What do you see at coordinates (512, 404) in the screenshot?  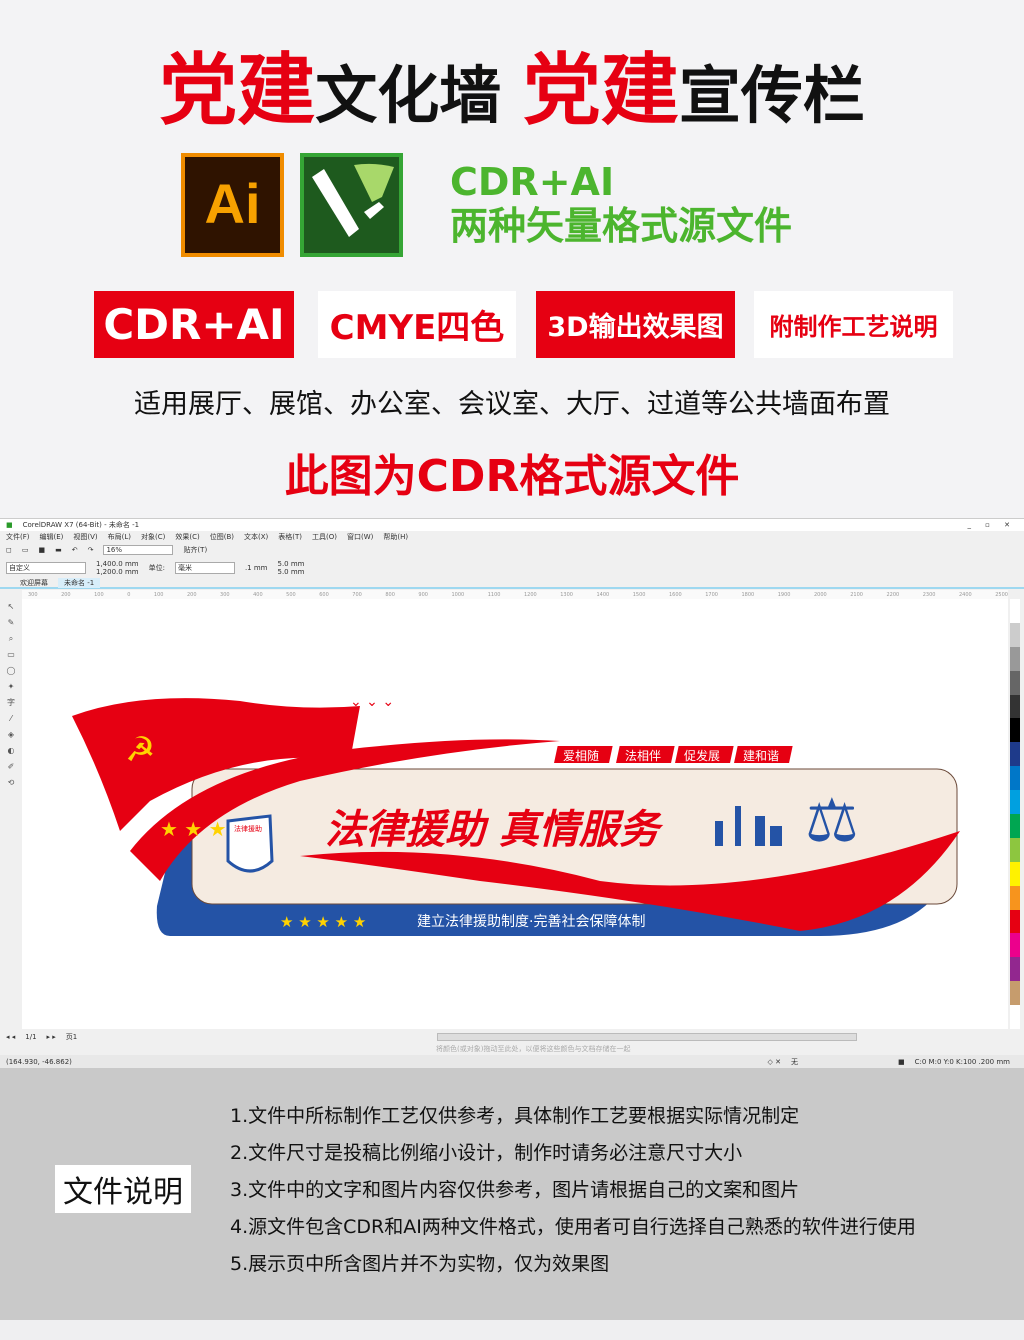 I see `usage-text: 适用展厅、展馆、办公室、会议室、大厅、过道等公共墙面布置` at bounding box center [512, 404].